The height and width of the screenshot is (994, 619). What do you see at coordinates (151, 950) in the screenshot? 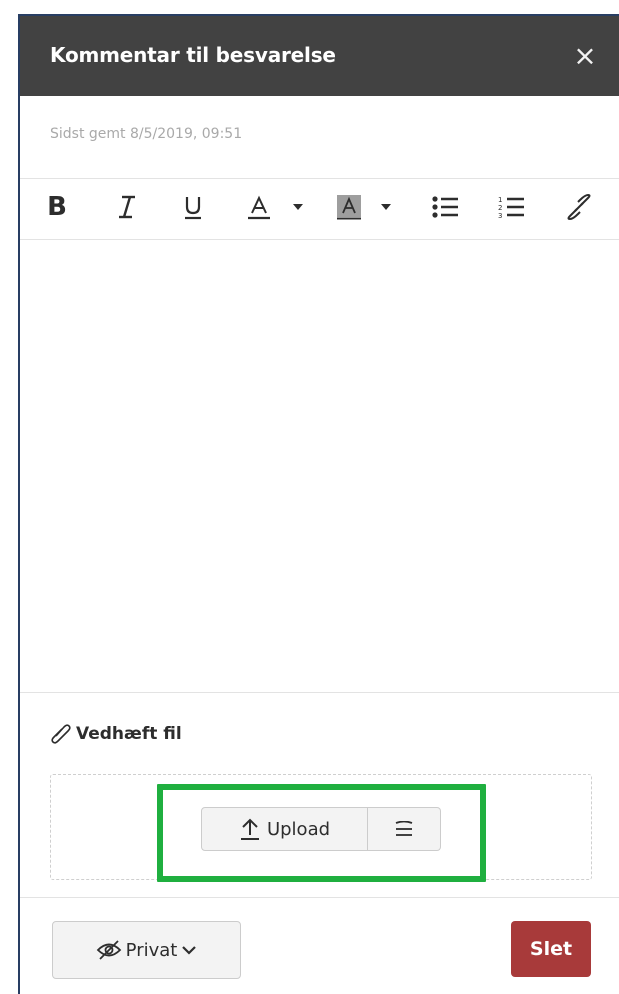
I see `privacy-label: Privat` at bounding box center [151, 950].